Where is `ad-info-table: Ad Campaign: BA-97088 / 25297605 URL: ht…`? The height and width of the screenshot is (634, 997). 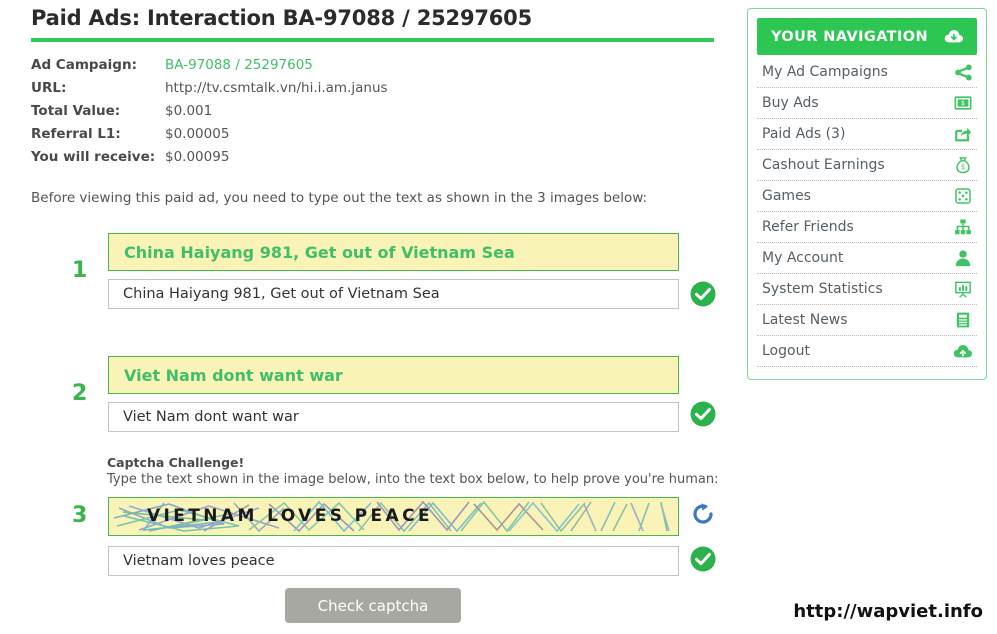
ad-info-table: Ad Campaign: BA-97088 / 25297605 URL: ht… is located at coordinates (261, 114).